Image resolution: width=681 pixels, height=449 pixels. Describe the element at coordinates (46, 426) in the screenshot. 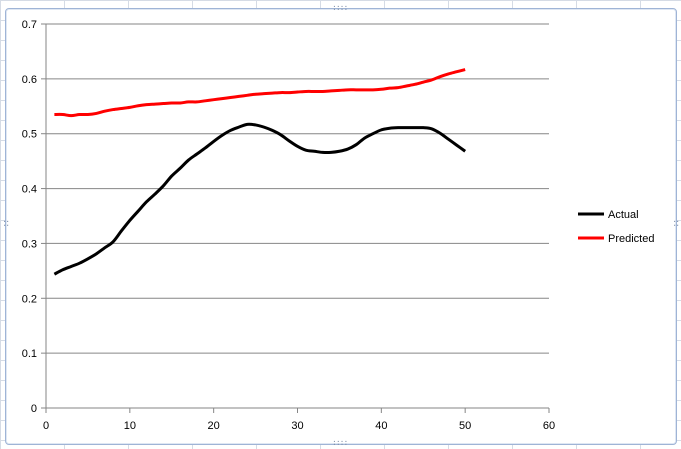

I see `x-tick-label: 0` at that location.